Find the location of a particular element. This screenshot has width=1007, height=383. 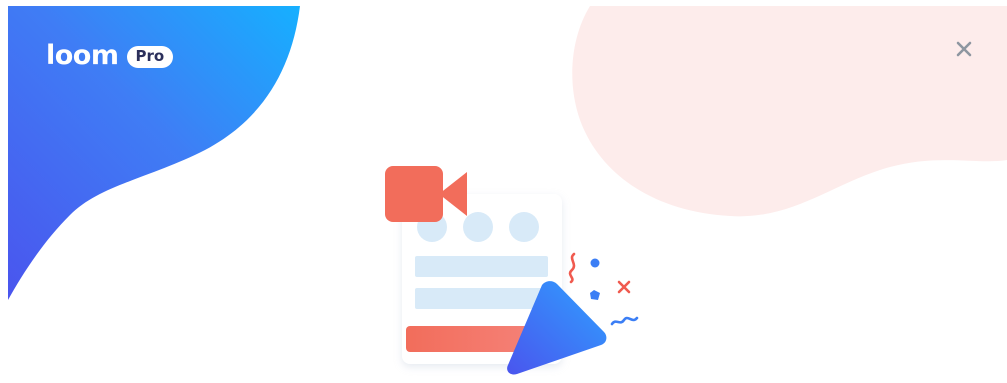

video-document-illustration is located at coordinates (512, 270).